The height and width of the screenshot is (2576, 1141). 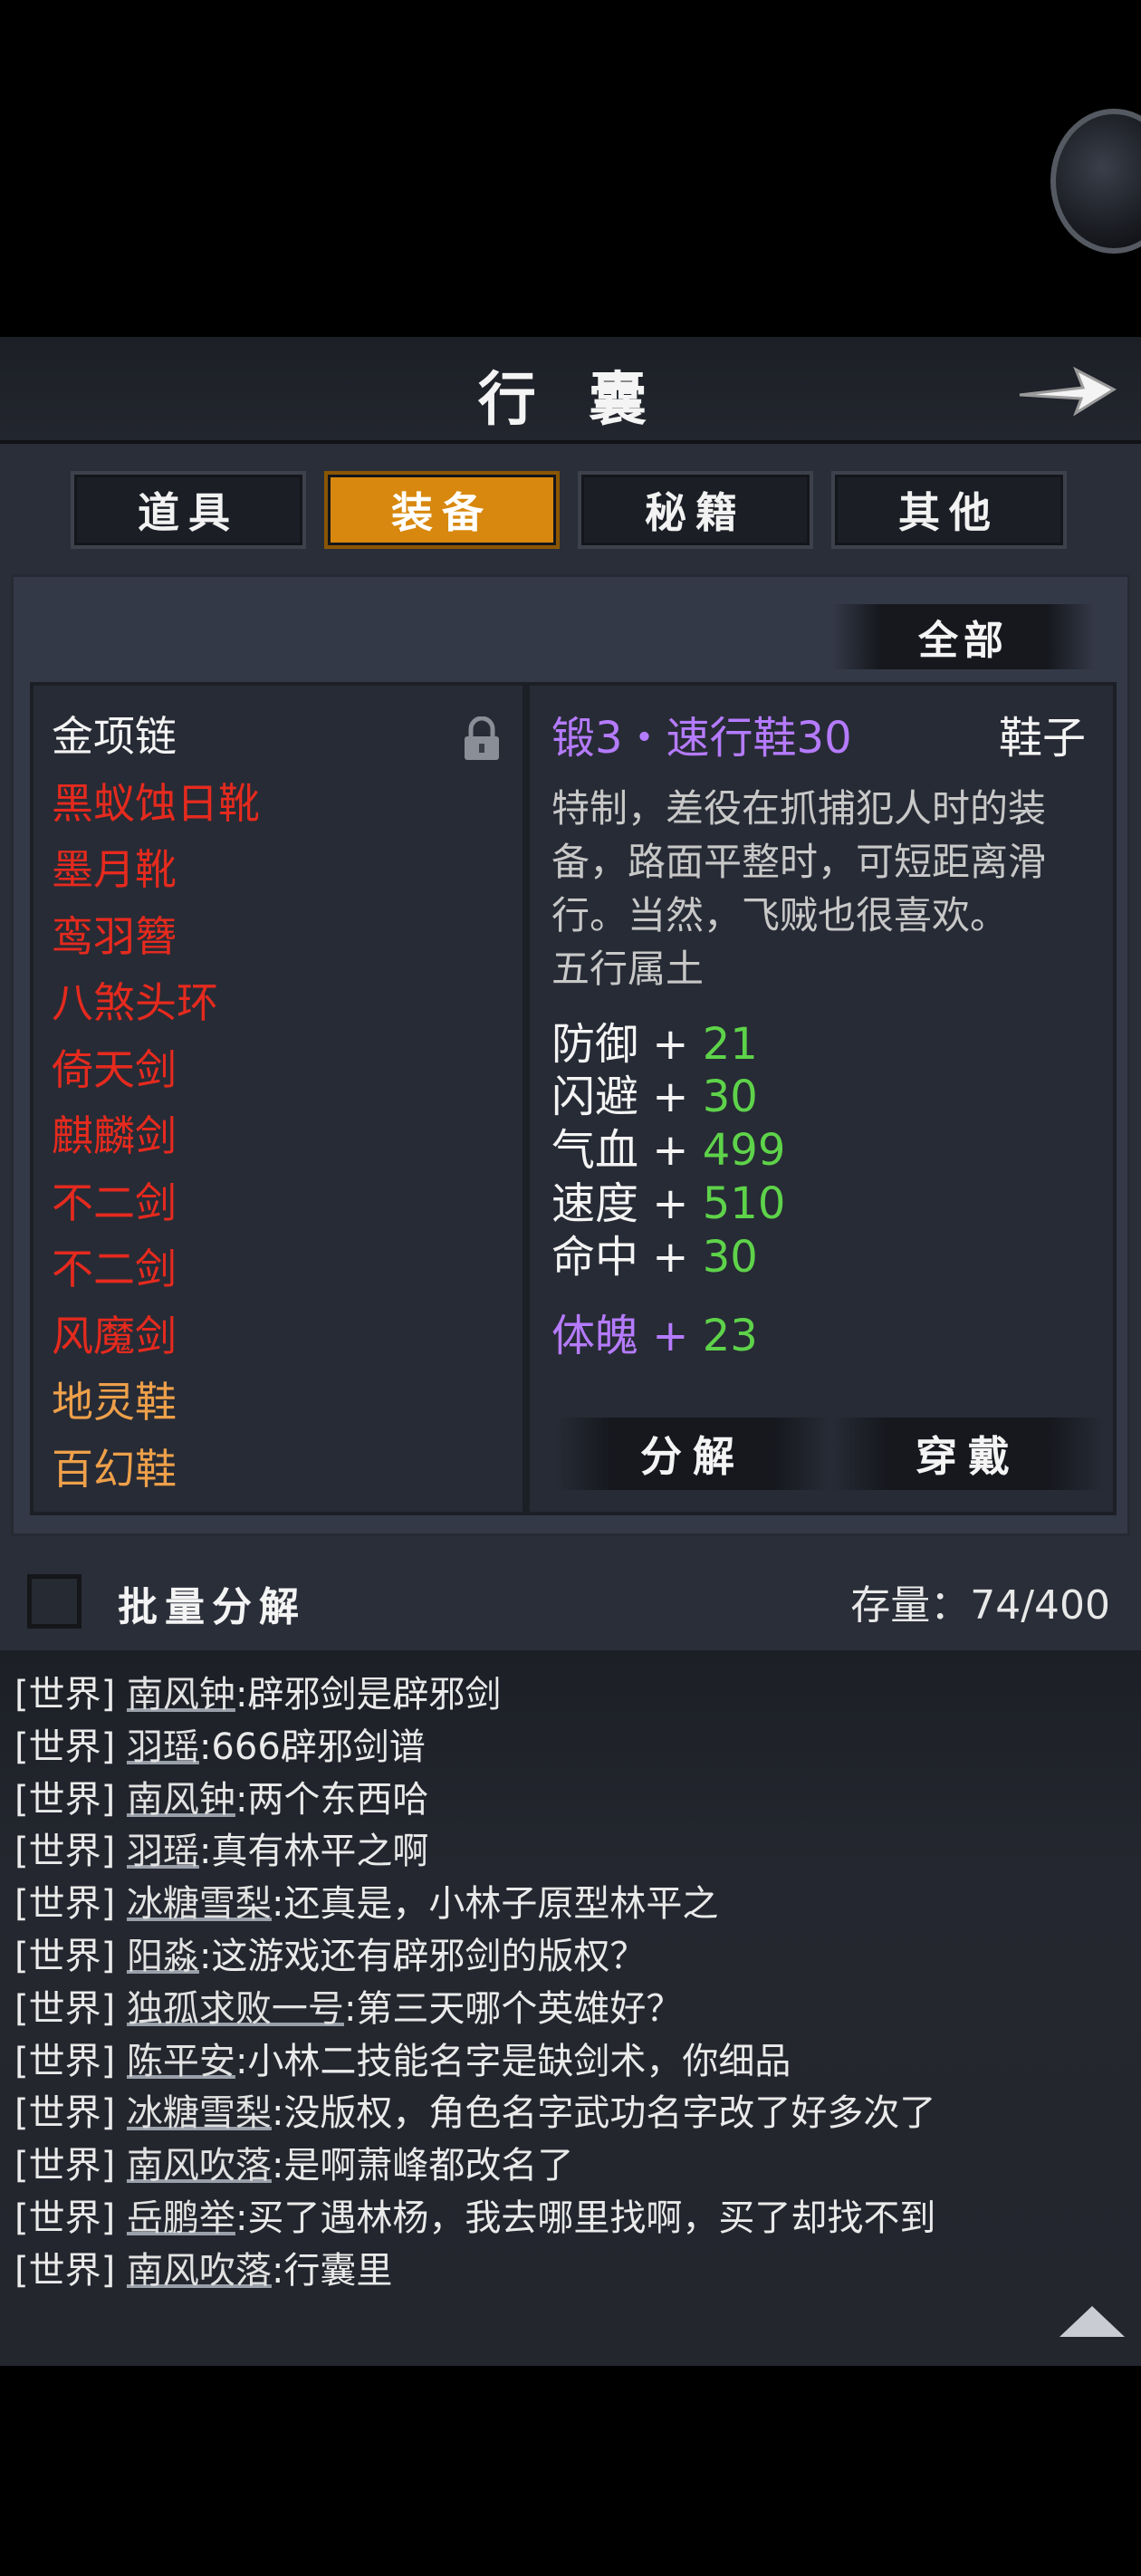 What do you see at coordinates (212, 1607) in the screenshot?
I see `batch-decompose-label: 批量分解` at bounding box center [212, 1607].